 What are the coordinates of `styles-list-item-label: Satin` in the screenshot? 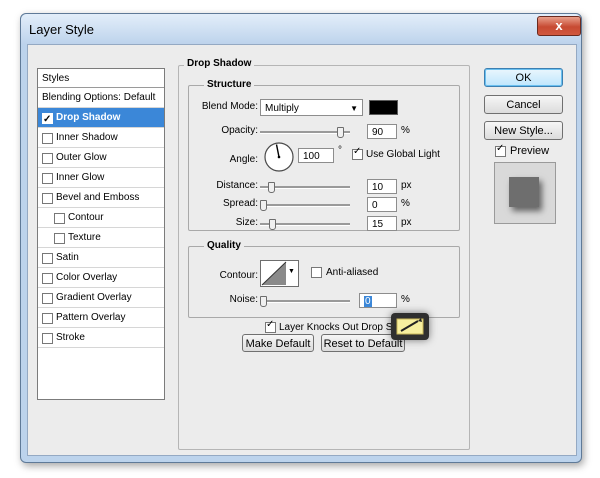 It's located at (67, 257).